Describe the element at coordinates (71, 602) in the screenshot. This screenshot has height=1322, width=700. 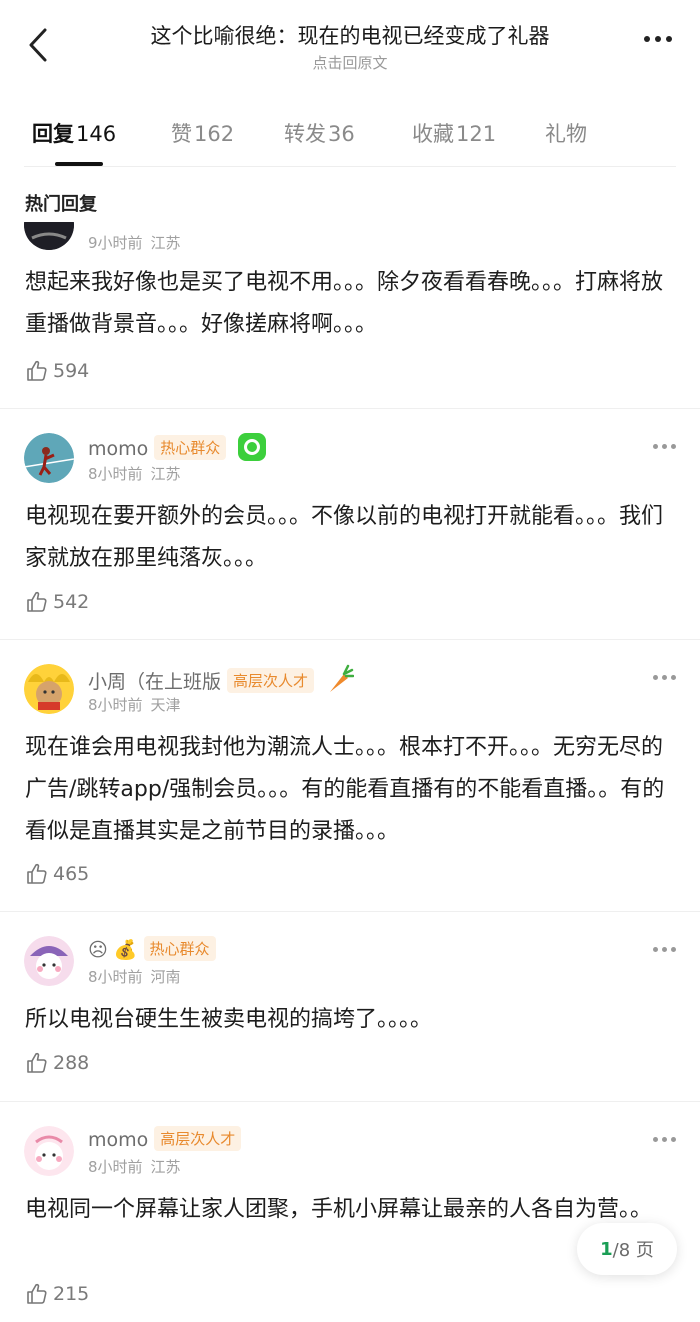
I see `like-count: 542` at that location.